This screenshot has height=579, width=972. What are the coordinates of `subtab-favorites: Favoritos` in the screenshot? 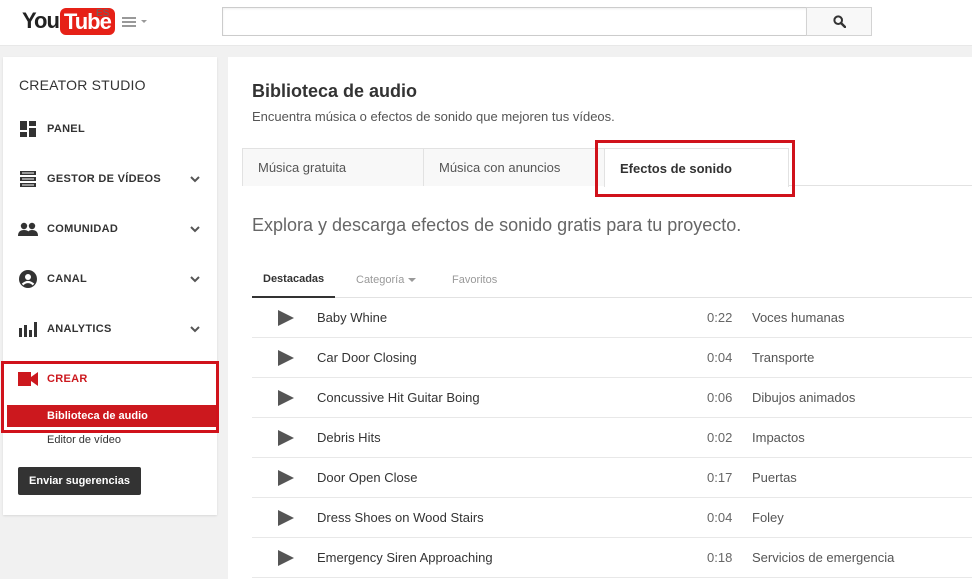 It's located at (474, 279).